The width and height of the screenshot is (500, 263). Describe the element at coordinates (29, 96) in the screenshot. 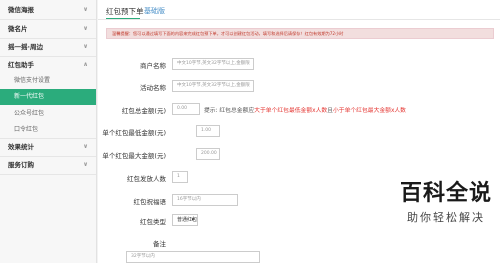

I see `sidebar-item-label: 新一代红包` at that location.